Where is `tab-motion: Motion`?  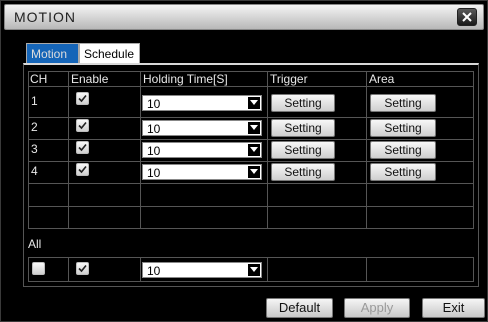 tab-motion: Motion is located at coordinates (52, 53).